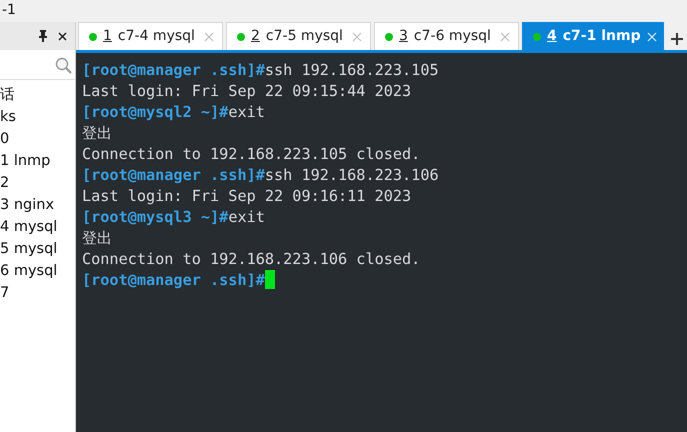 This screenshot has height=432, width=687. What do you see at coordinates (150, 36) in the screenshot?
I see `tab: 1 c7-4 mysql` at bounding box center [150, 36].